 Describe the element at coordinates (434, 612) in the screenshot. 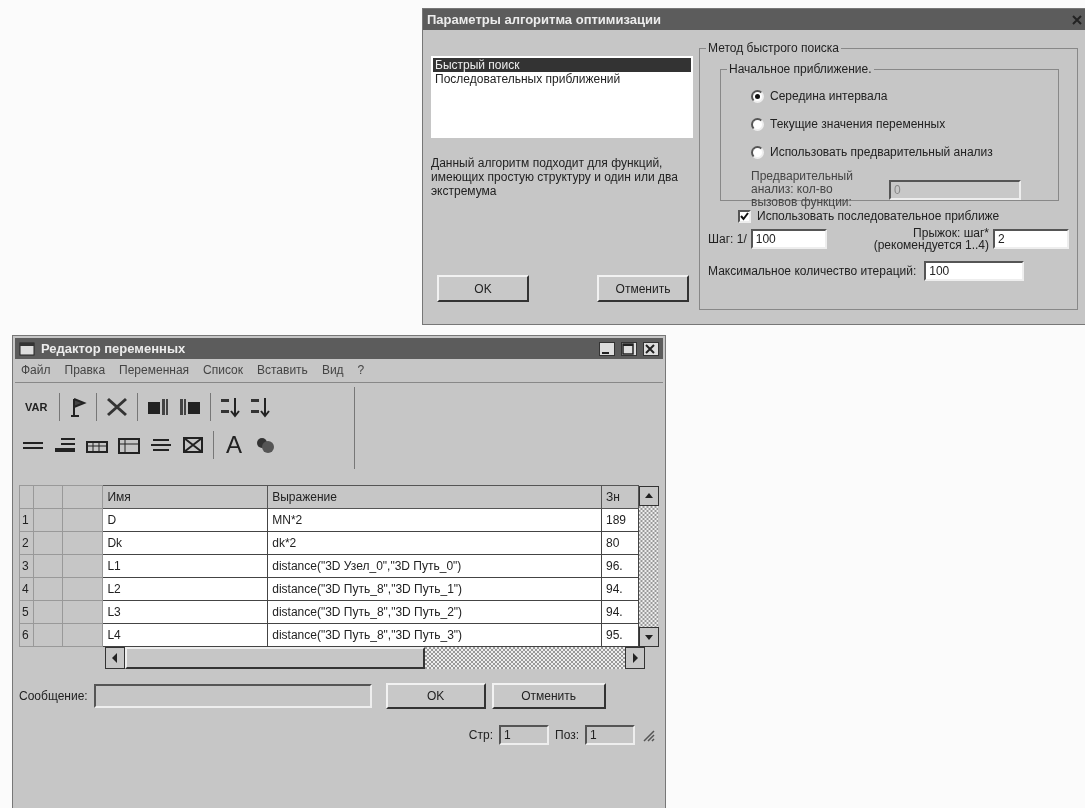

I see `table-cell: distance("3D Путь_8","3D Путь_2")` at that location.